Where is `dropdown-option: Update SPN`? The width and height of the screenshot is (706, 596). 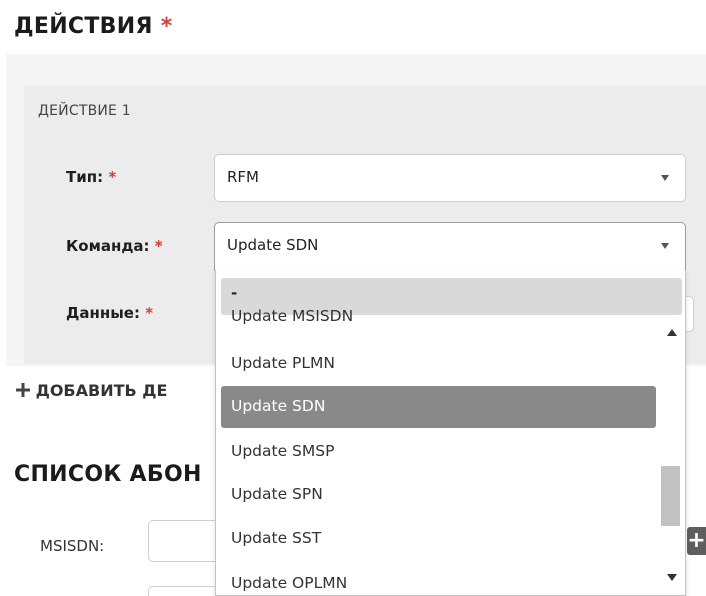
dropdown-option: Update SPN is located at coordinates (277, 494).